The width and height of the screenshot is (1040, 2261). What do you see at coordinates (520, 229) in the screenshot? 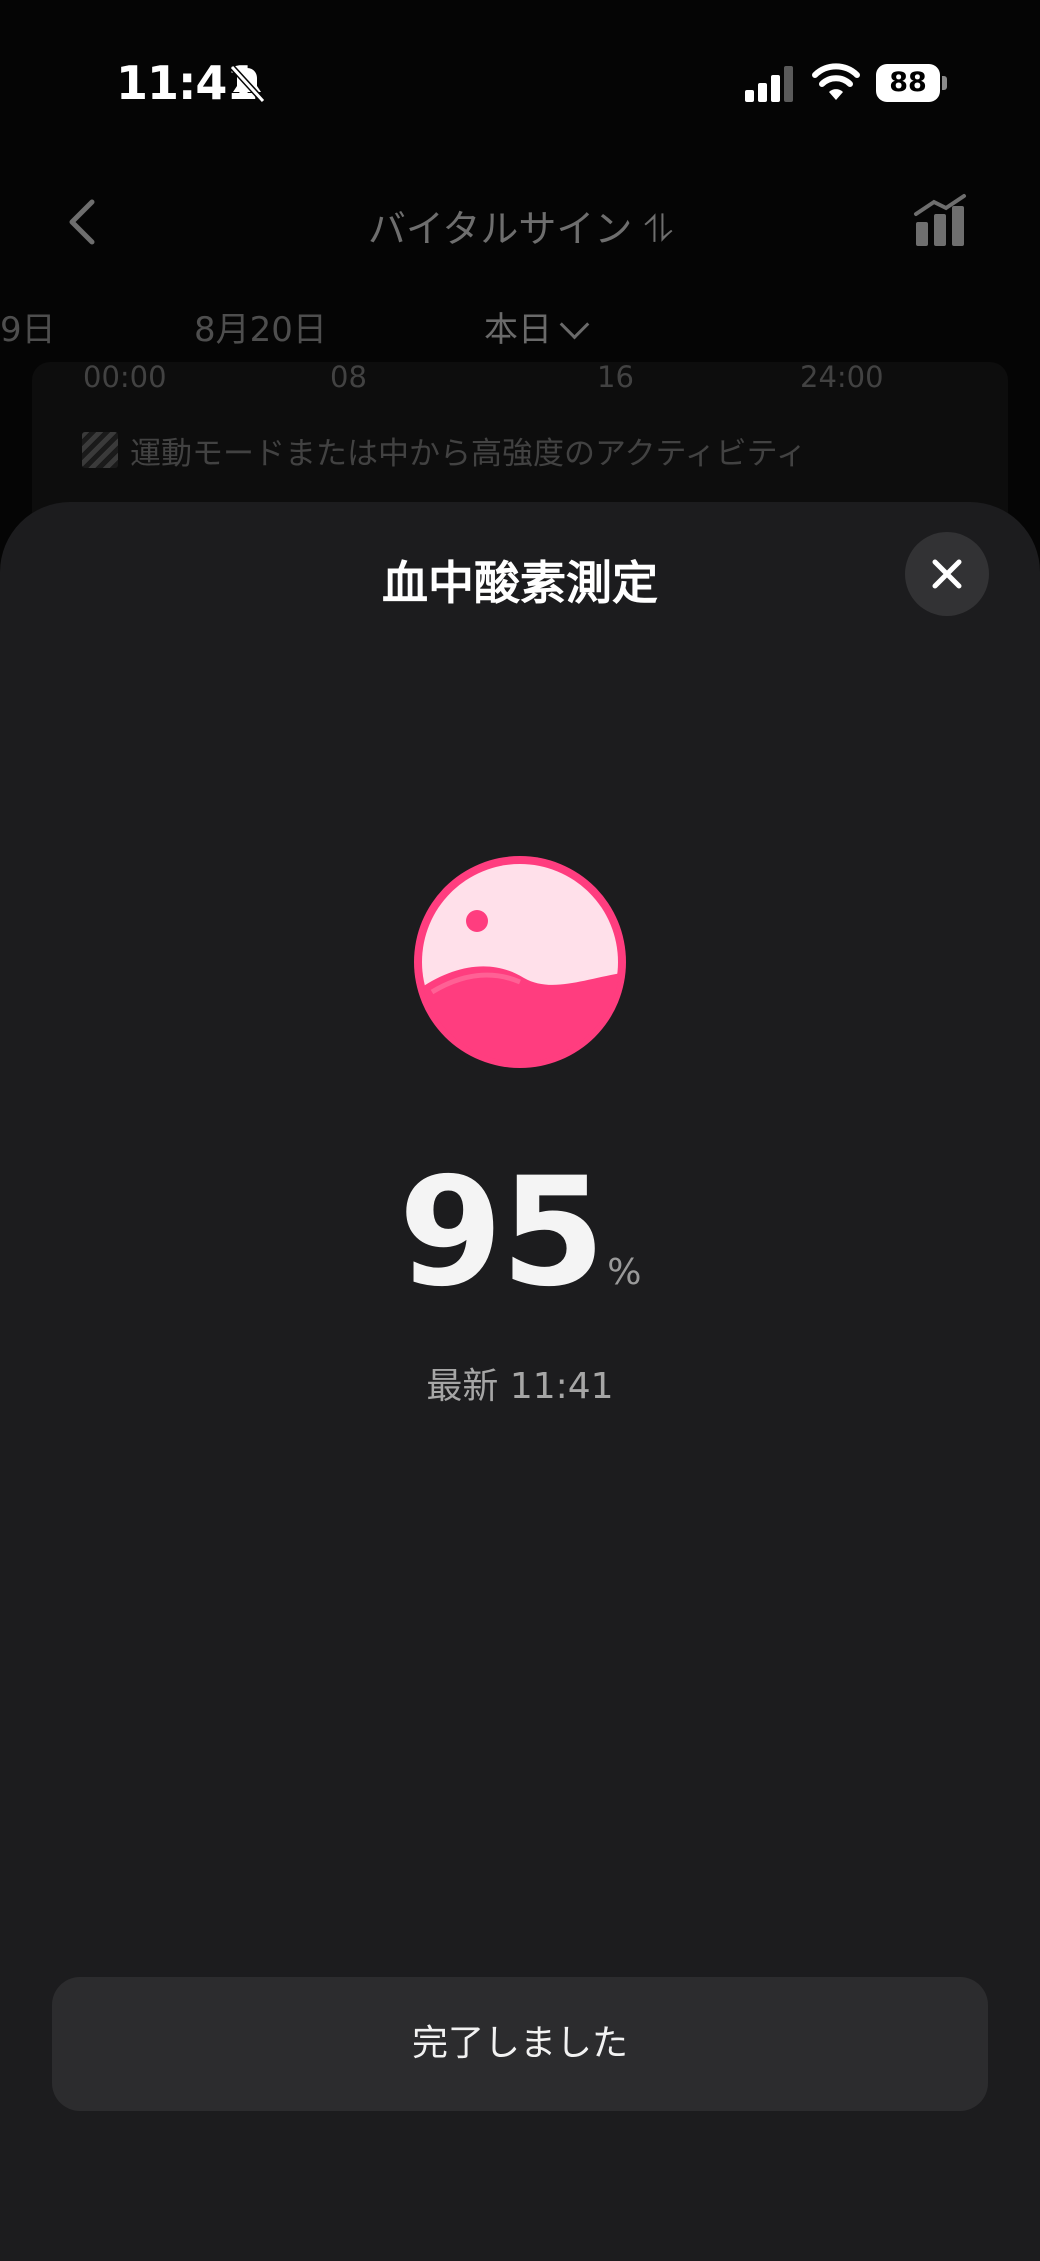
I see `page-title: バイタルサイン ⥮` at bounding box center [520, 229].